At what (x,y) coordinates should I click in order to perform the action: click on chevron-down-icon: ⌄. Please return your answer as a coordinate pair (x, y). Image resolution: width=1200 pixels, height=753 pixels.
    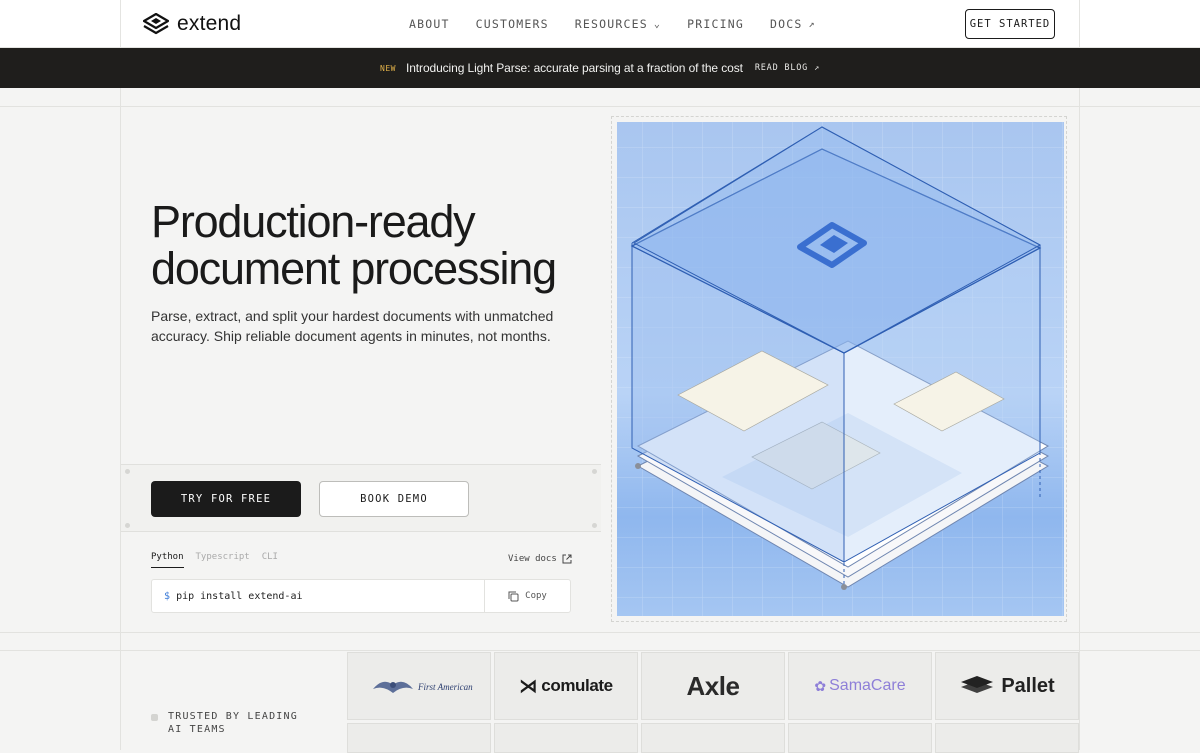
    Looking at the image, I should click on (657, 24).